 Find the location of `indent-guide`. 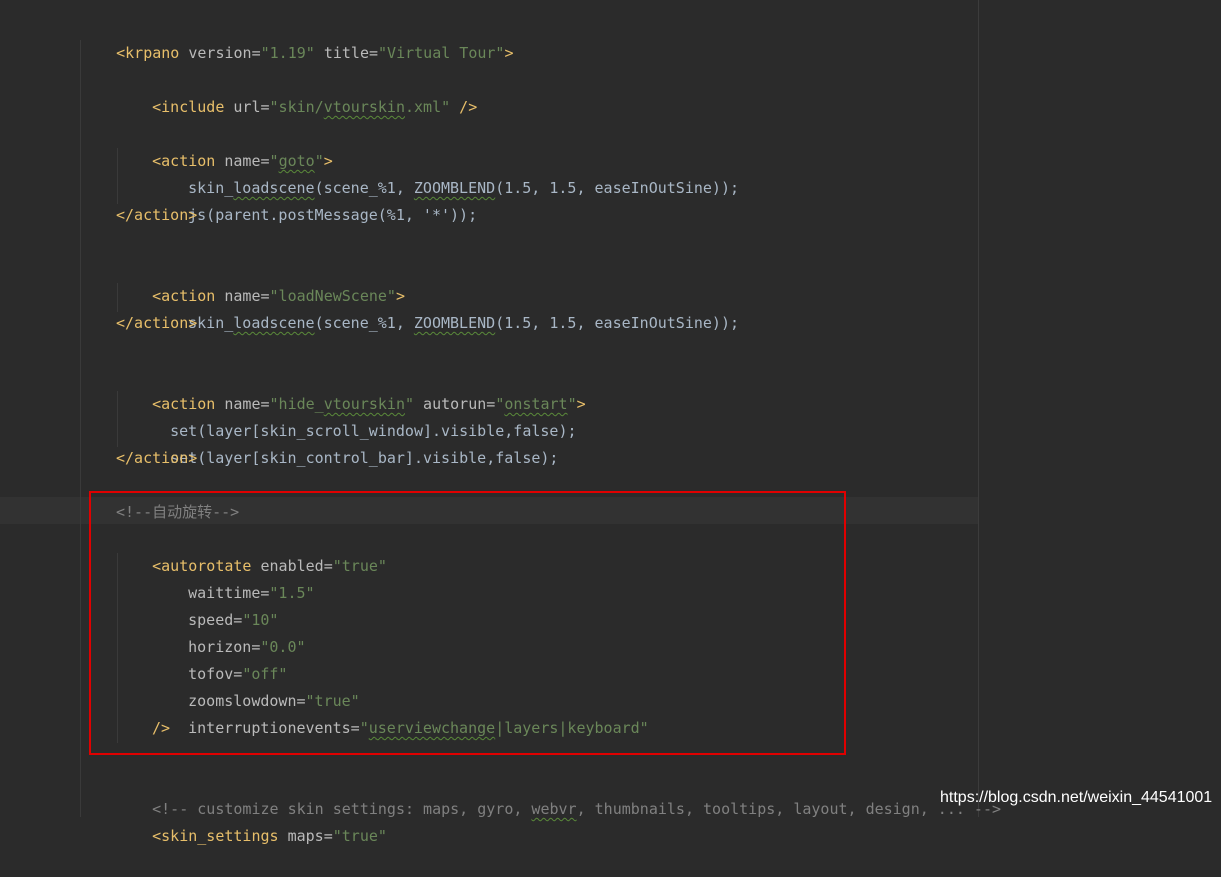

indent-guide is located at coordinates (80, 428).